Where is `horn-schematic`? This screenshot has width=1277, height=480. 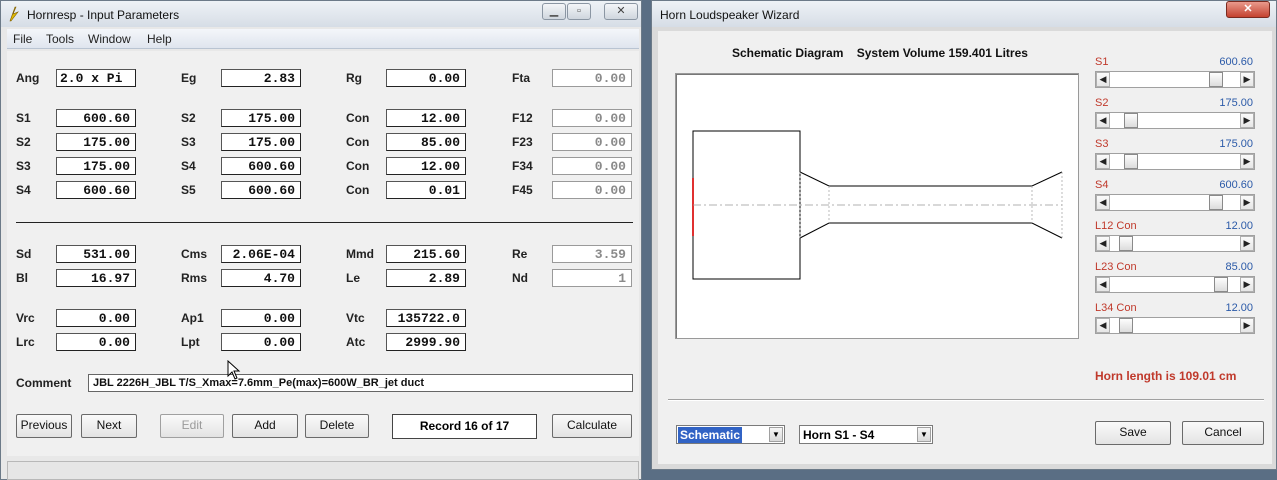 horn-schematic is located at coordinates (877, 205).